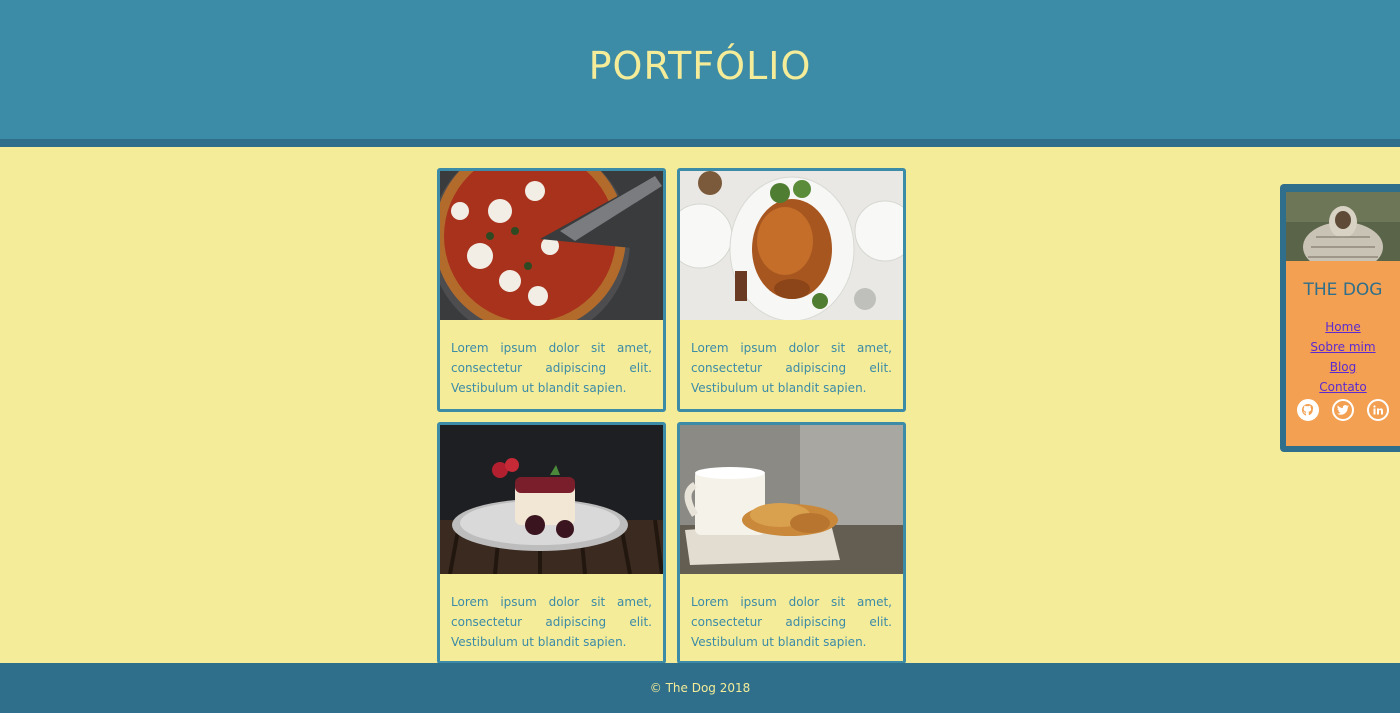  Describe the element at coordinates (1343, 387) in the screenshot. I see `nav-link-contato: Contato` at that location.